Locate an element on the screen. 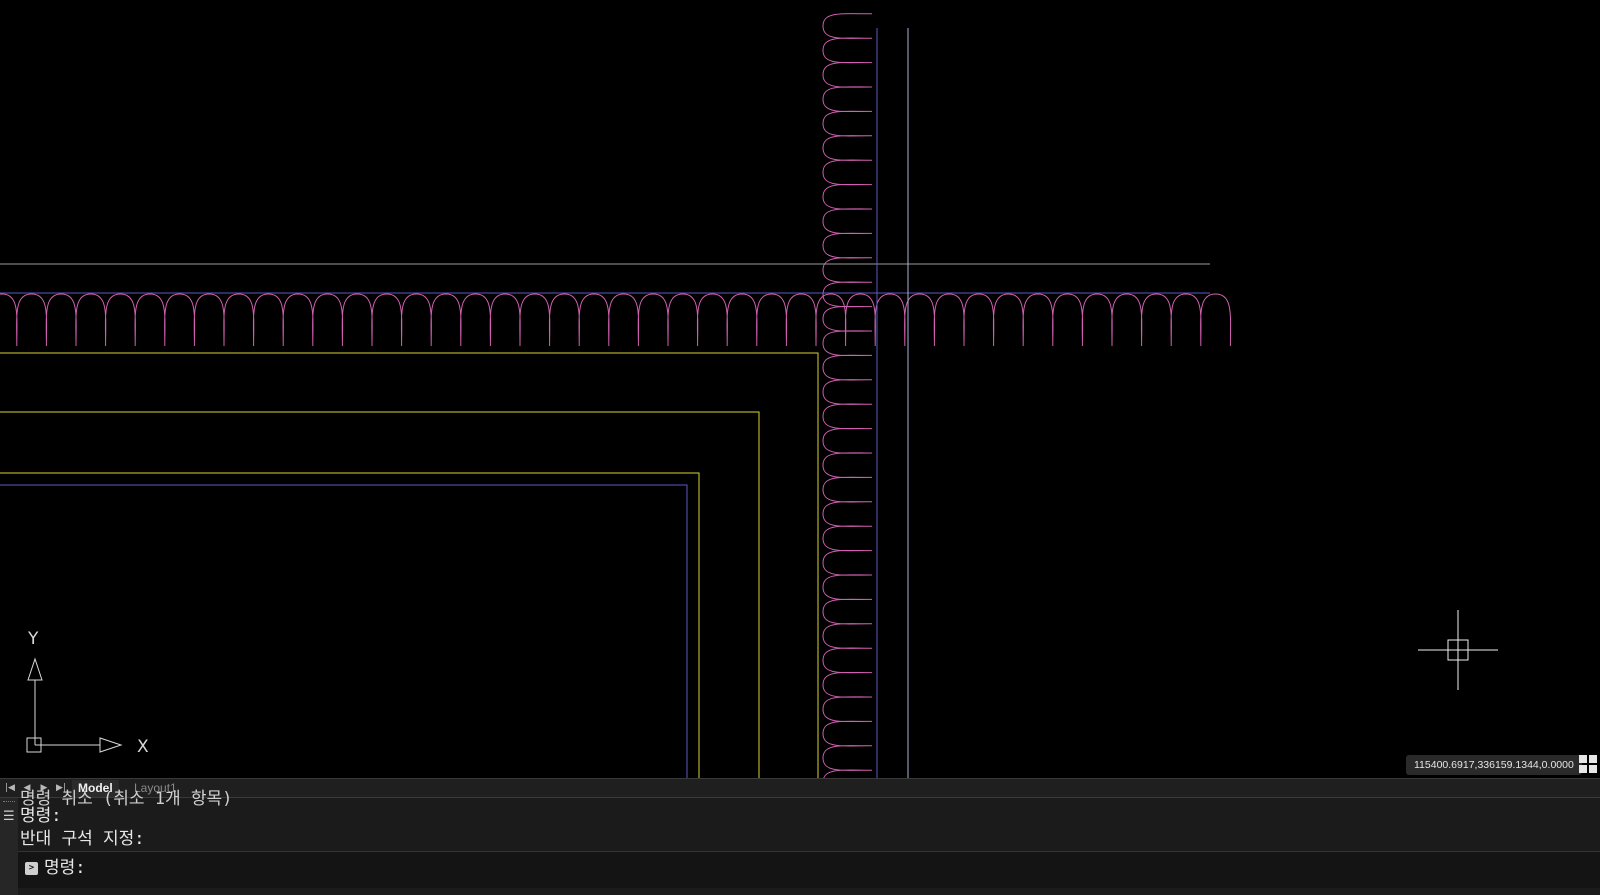  first-tab-icon: |◀ is located at coordinates (10, 788).